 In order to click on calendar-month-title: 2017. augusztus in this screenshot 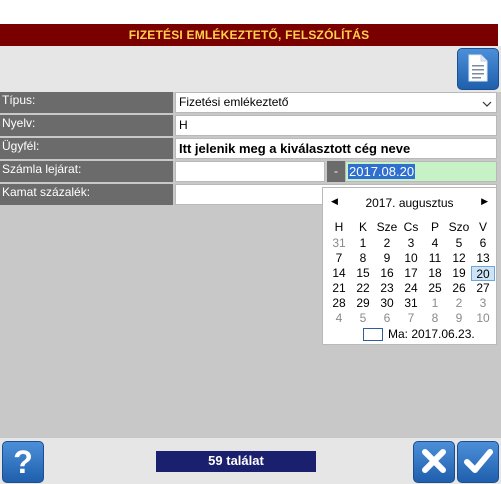, I will do `click(409, 203)`.